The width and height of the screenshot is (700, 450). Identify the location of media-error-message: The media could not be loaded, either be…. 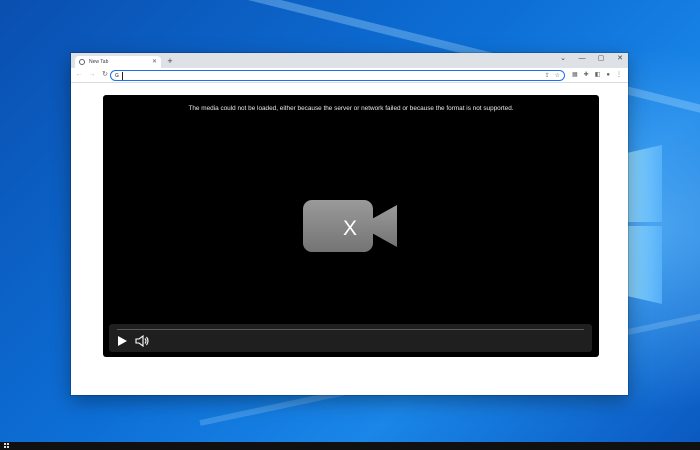
(351, 108).